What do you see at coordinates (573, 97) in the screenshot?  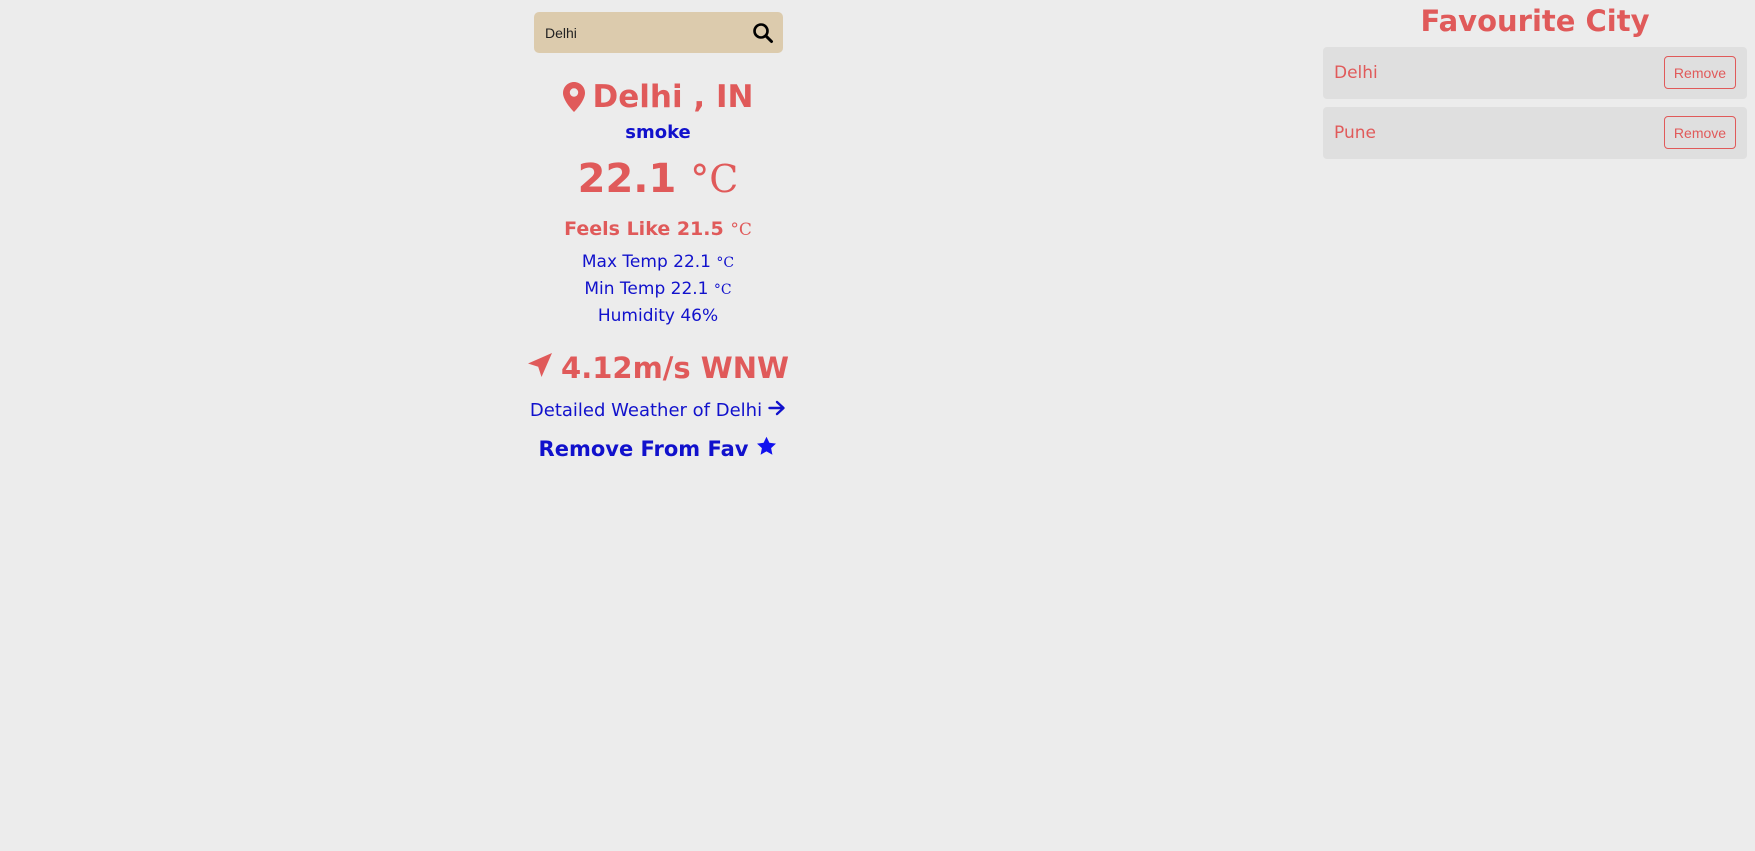 I see `map-marker-icon` at bounding box center [573, 97].